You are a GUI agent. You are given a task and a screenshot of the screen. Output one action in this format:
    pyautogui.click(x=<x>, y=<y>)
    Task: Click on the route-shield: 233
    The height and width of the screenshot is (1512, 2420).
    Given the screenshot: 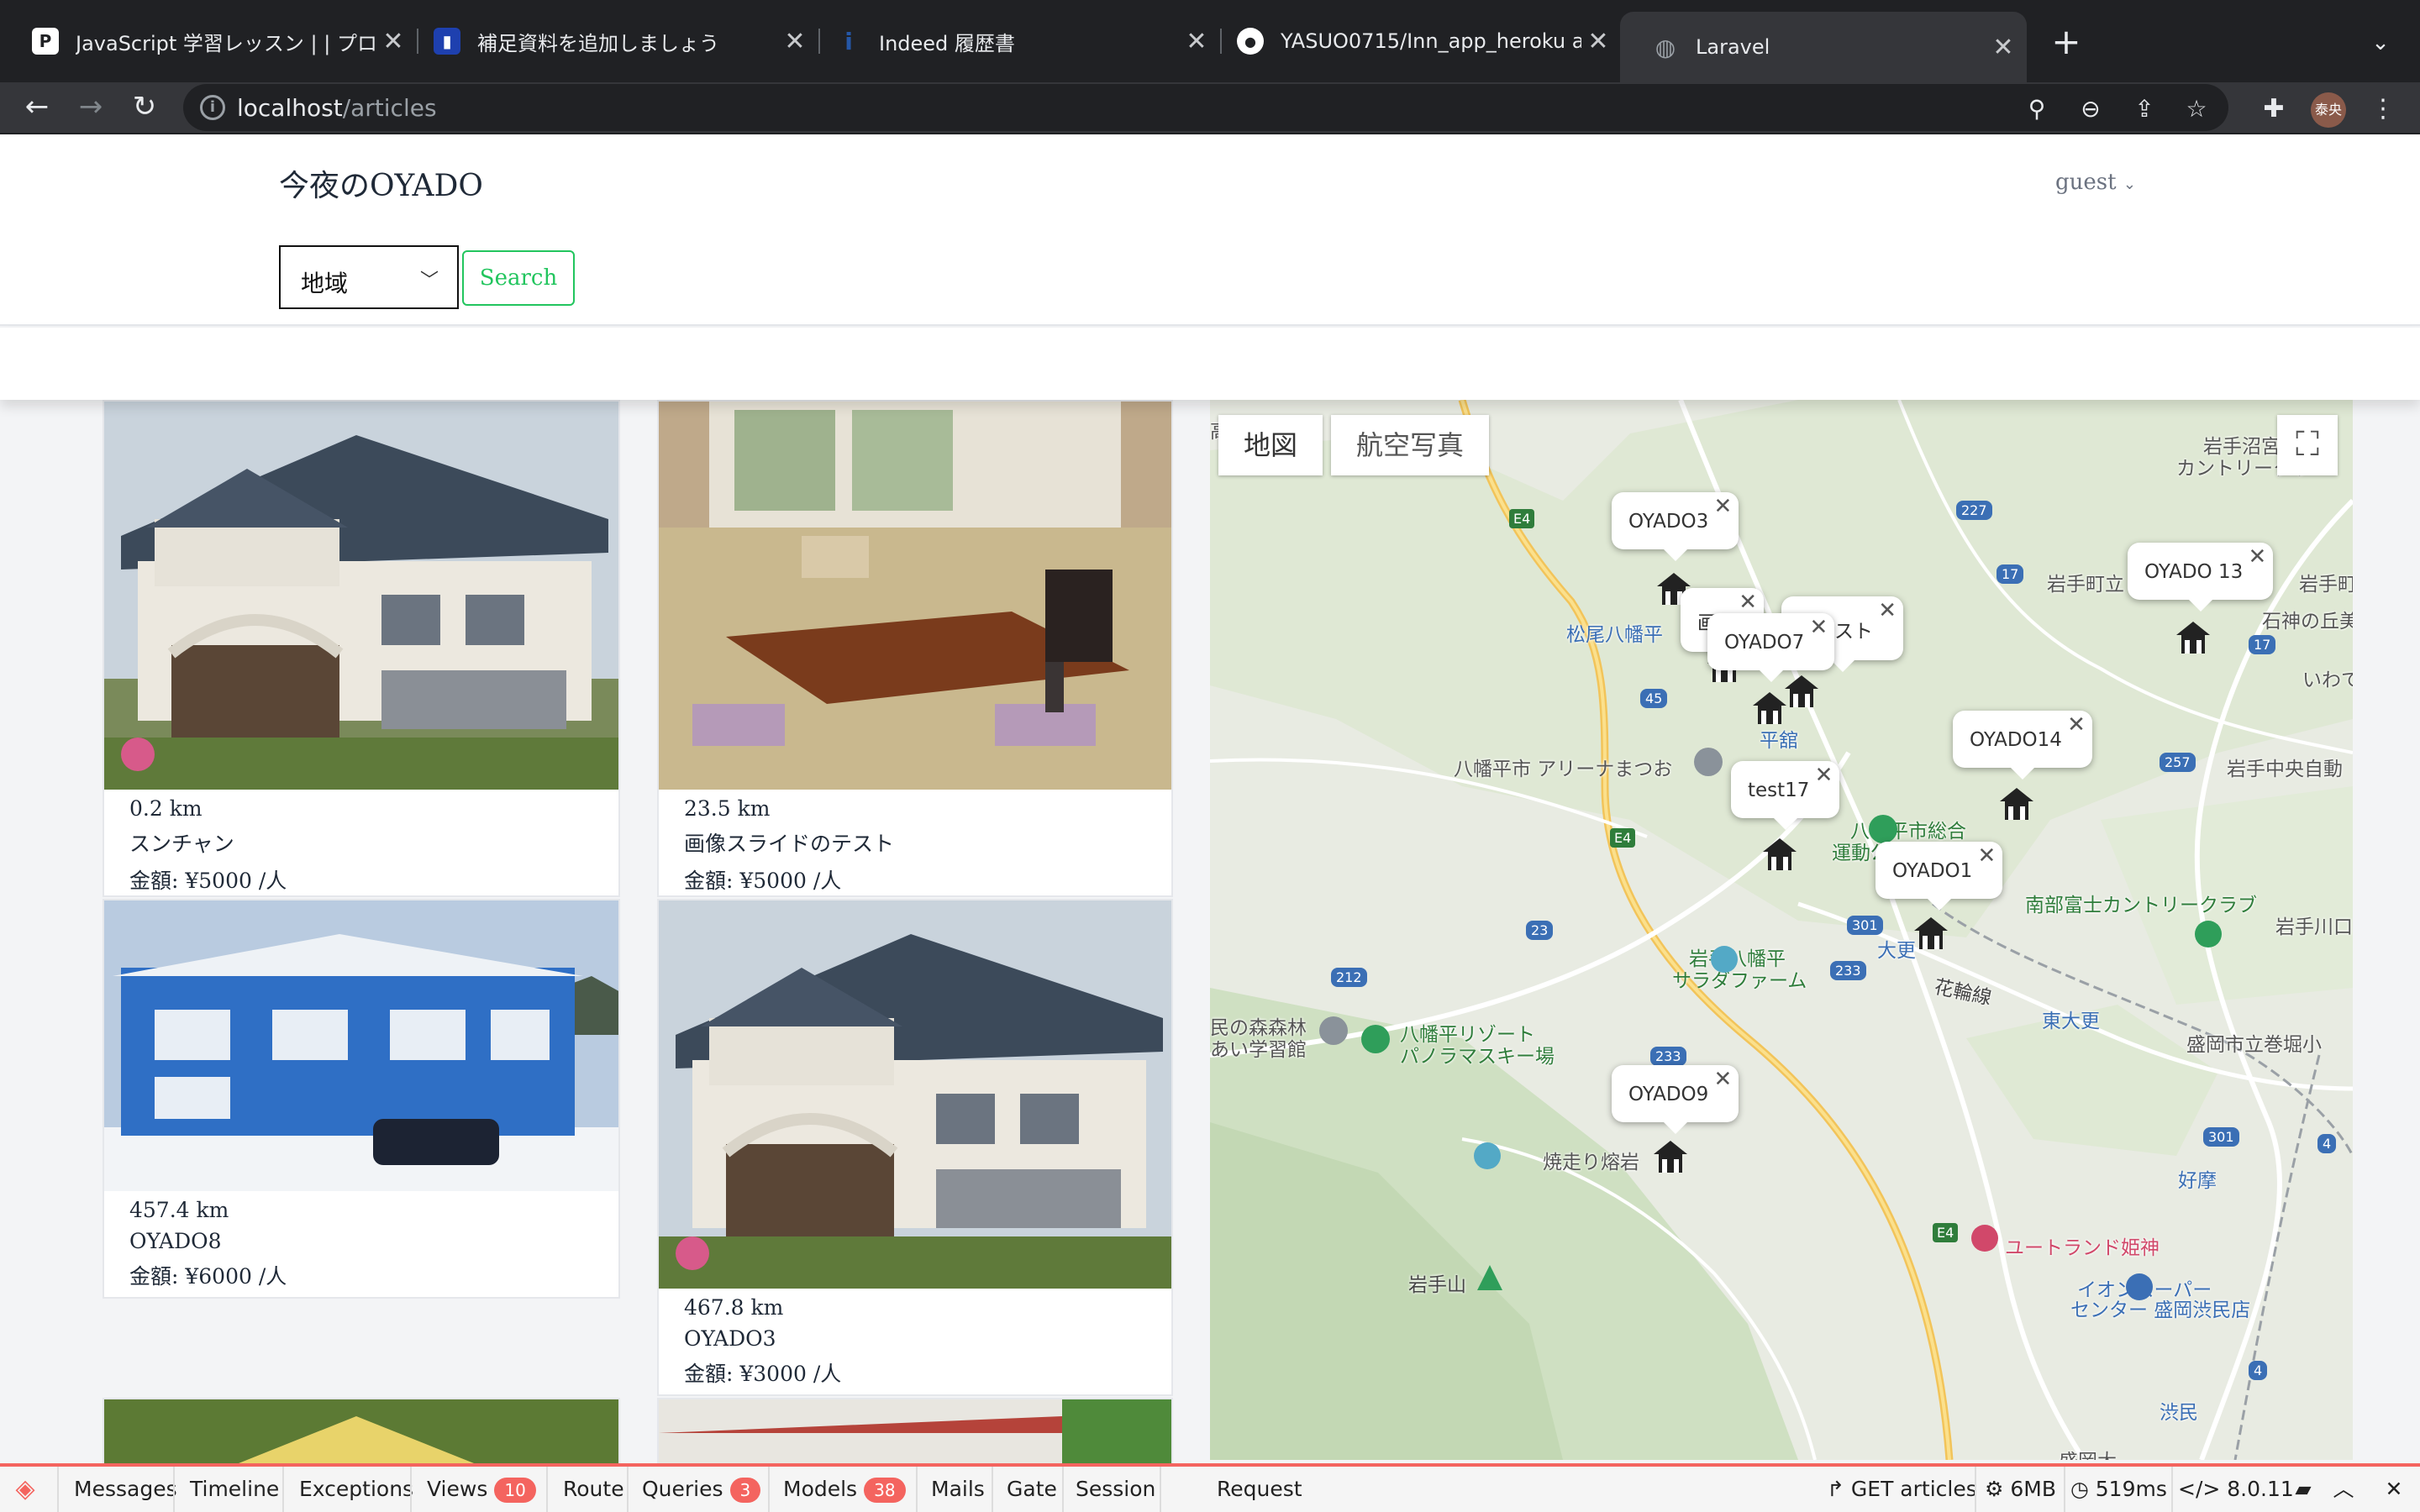 What is the action you would take?
    pyautogui.click(x=1848, y=970)
    